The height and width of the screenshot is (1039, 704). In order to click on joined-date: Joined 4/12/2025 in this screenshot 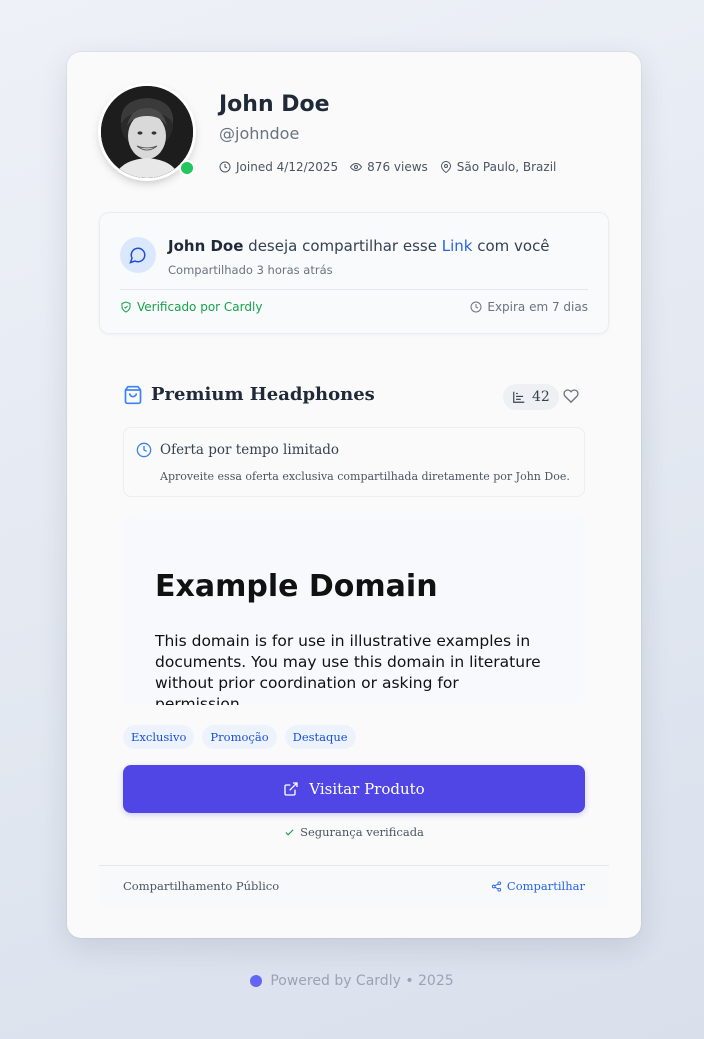, I will do `click(278, 167)`.